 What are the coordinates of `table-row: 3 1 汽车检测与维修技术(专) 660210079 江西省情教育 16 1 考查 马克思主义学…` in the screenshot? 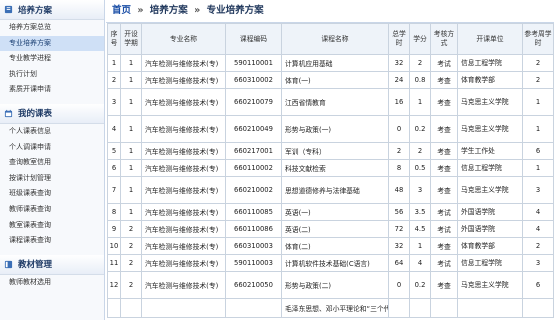 It's located at (330, 102).